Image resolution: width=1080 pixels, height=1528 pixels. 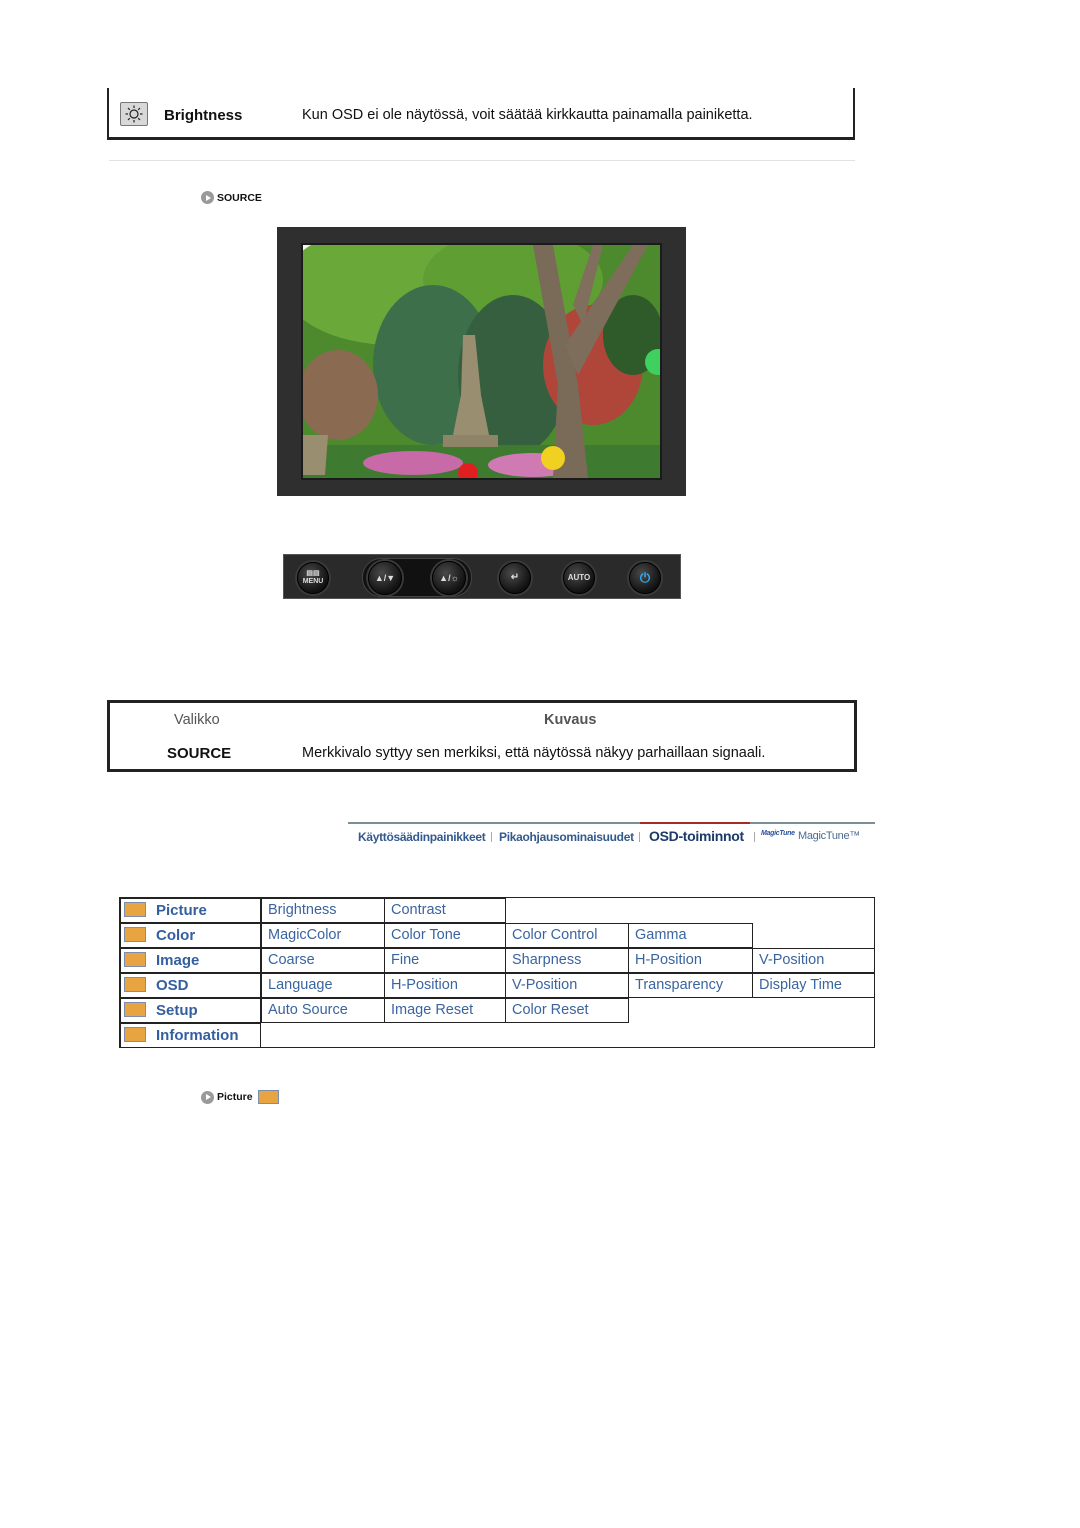 I want to click on enter-icon: ↵, so click(x=515, y=577).